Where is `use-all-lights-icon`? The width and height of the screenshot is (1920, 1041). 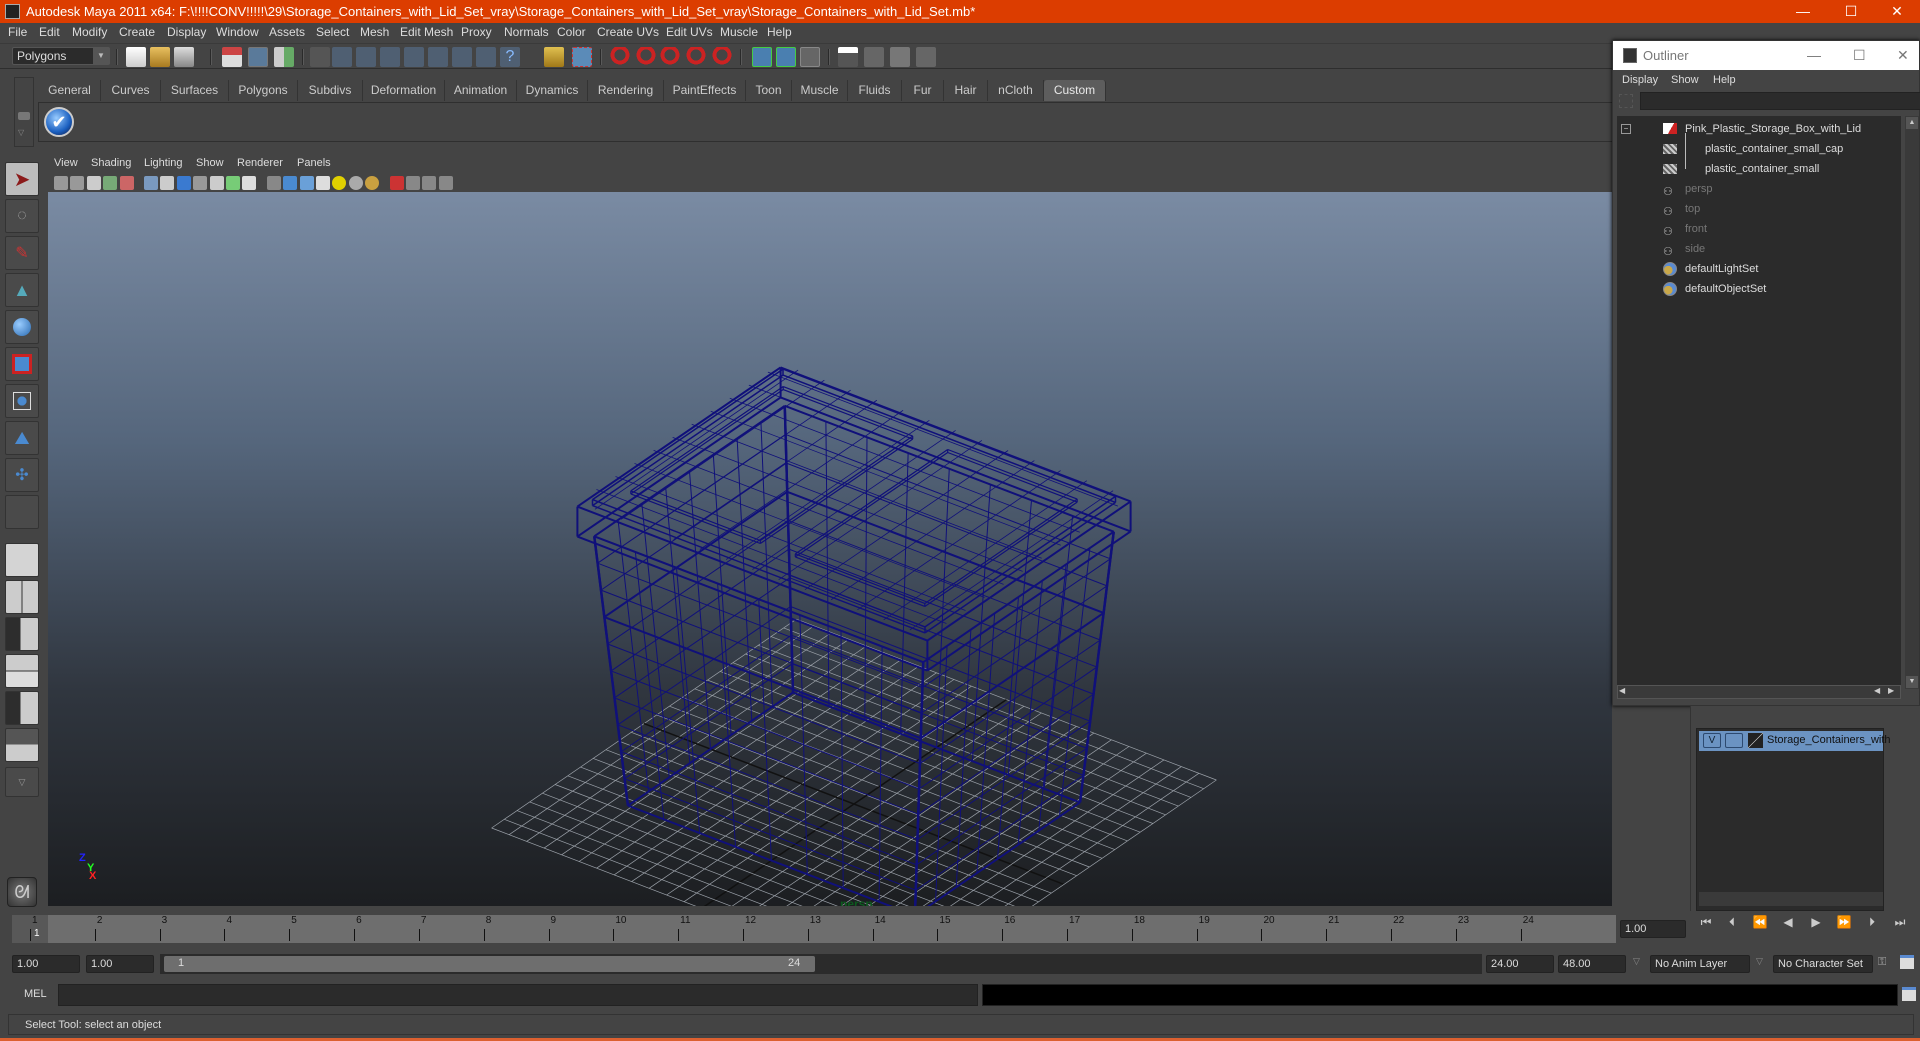 use-all-lights-icon is located at coordinates (339, 183).